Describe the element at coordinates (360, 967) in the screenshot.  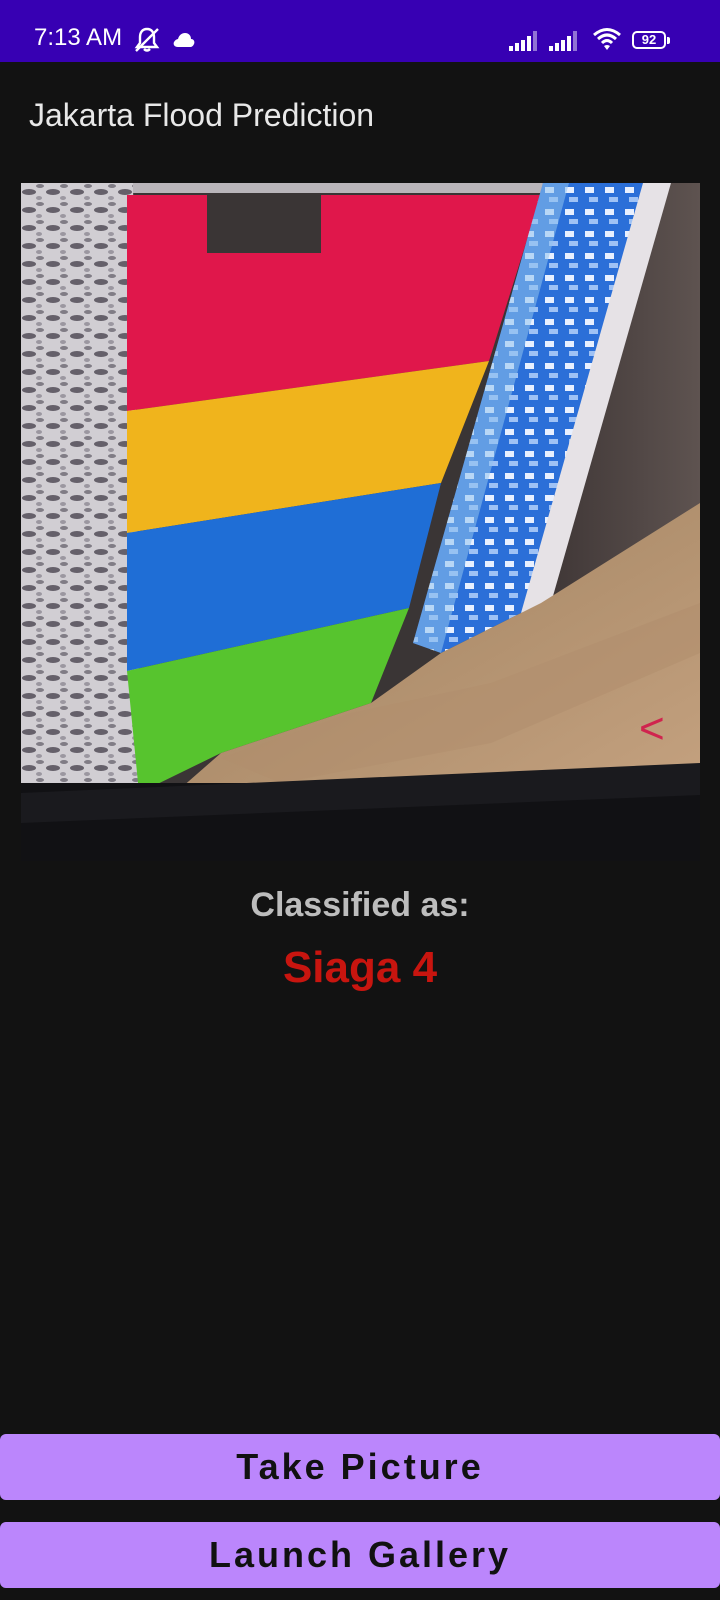
I see `classification-result: Siaga 4` at that location.